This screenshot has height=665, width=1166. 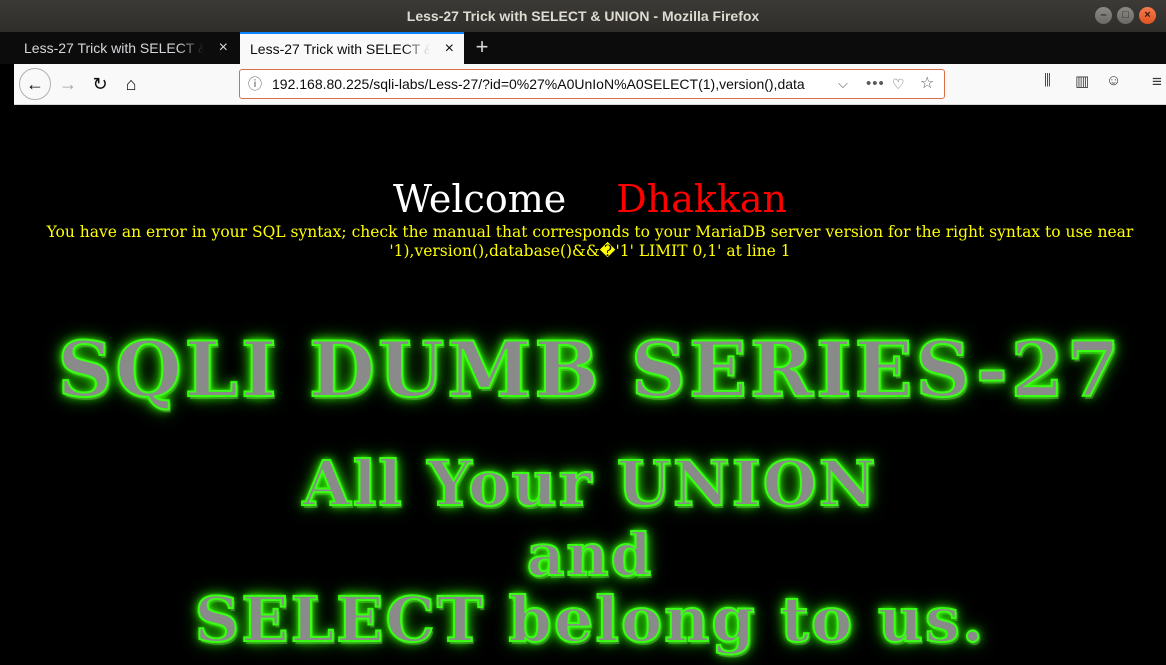 What do you see at coordinates (1113, 80) in the screenshot?
I see `account-icon: ☺` at bounding box center [1113, 80].